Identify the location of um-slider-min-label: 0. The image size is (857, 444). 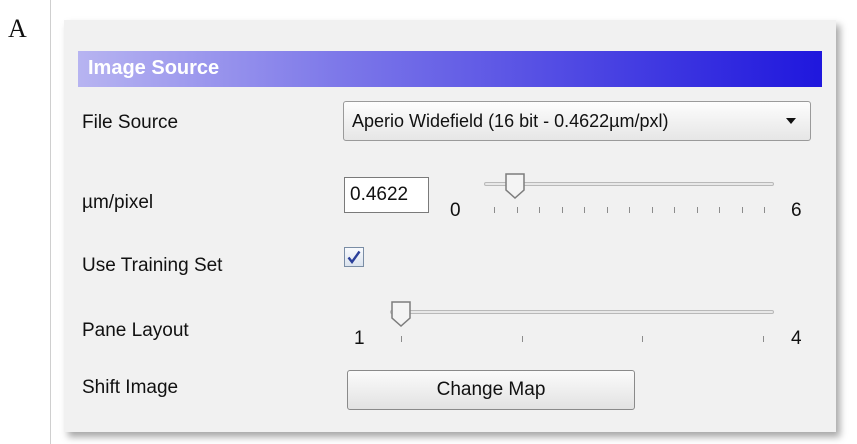
(455, 210).